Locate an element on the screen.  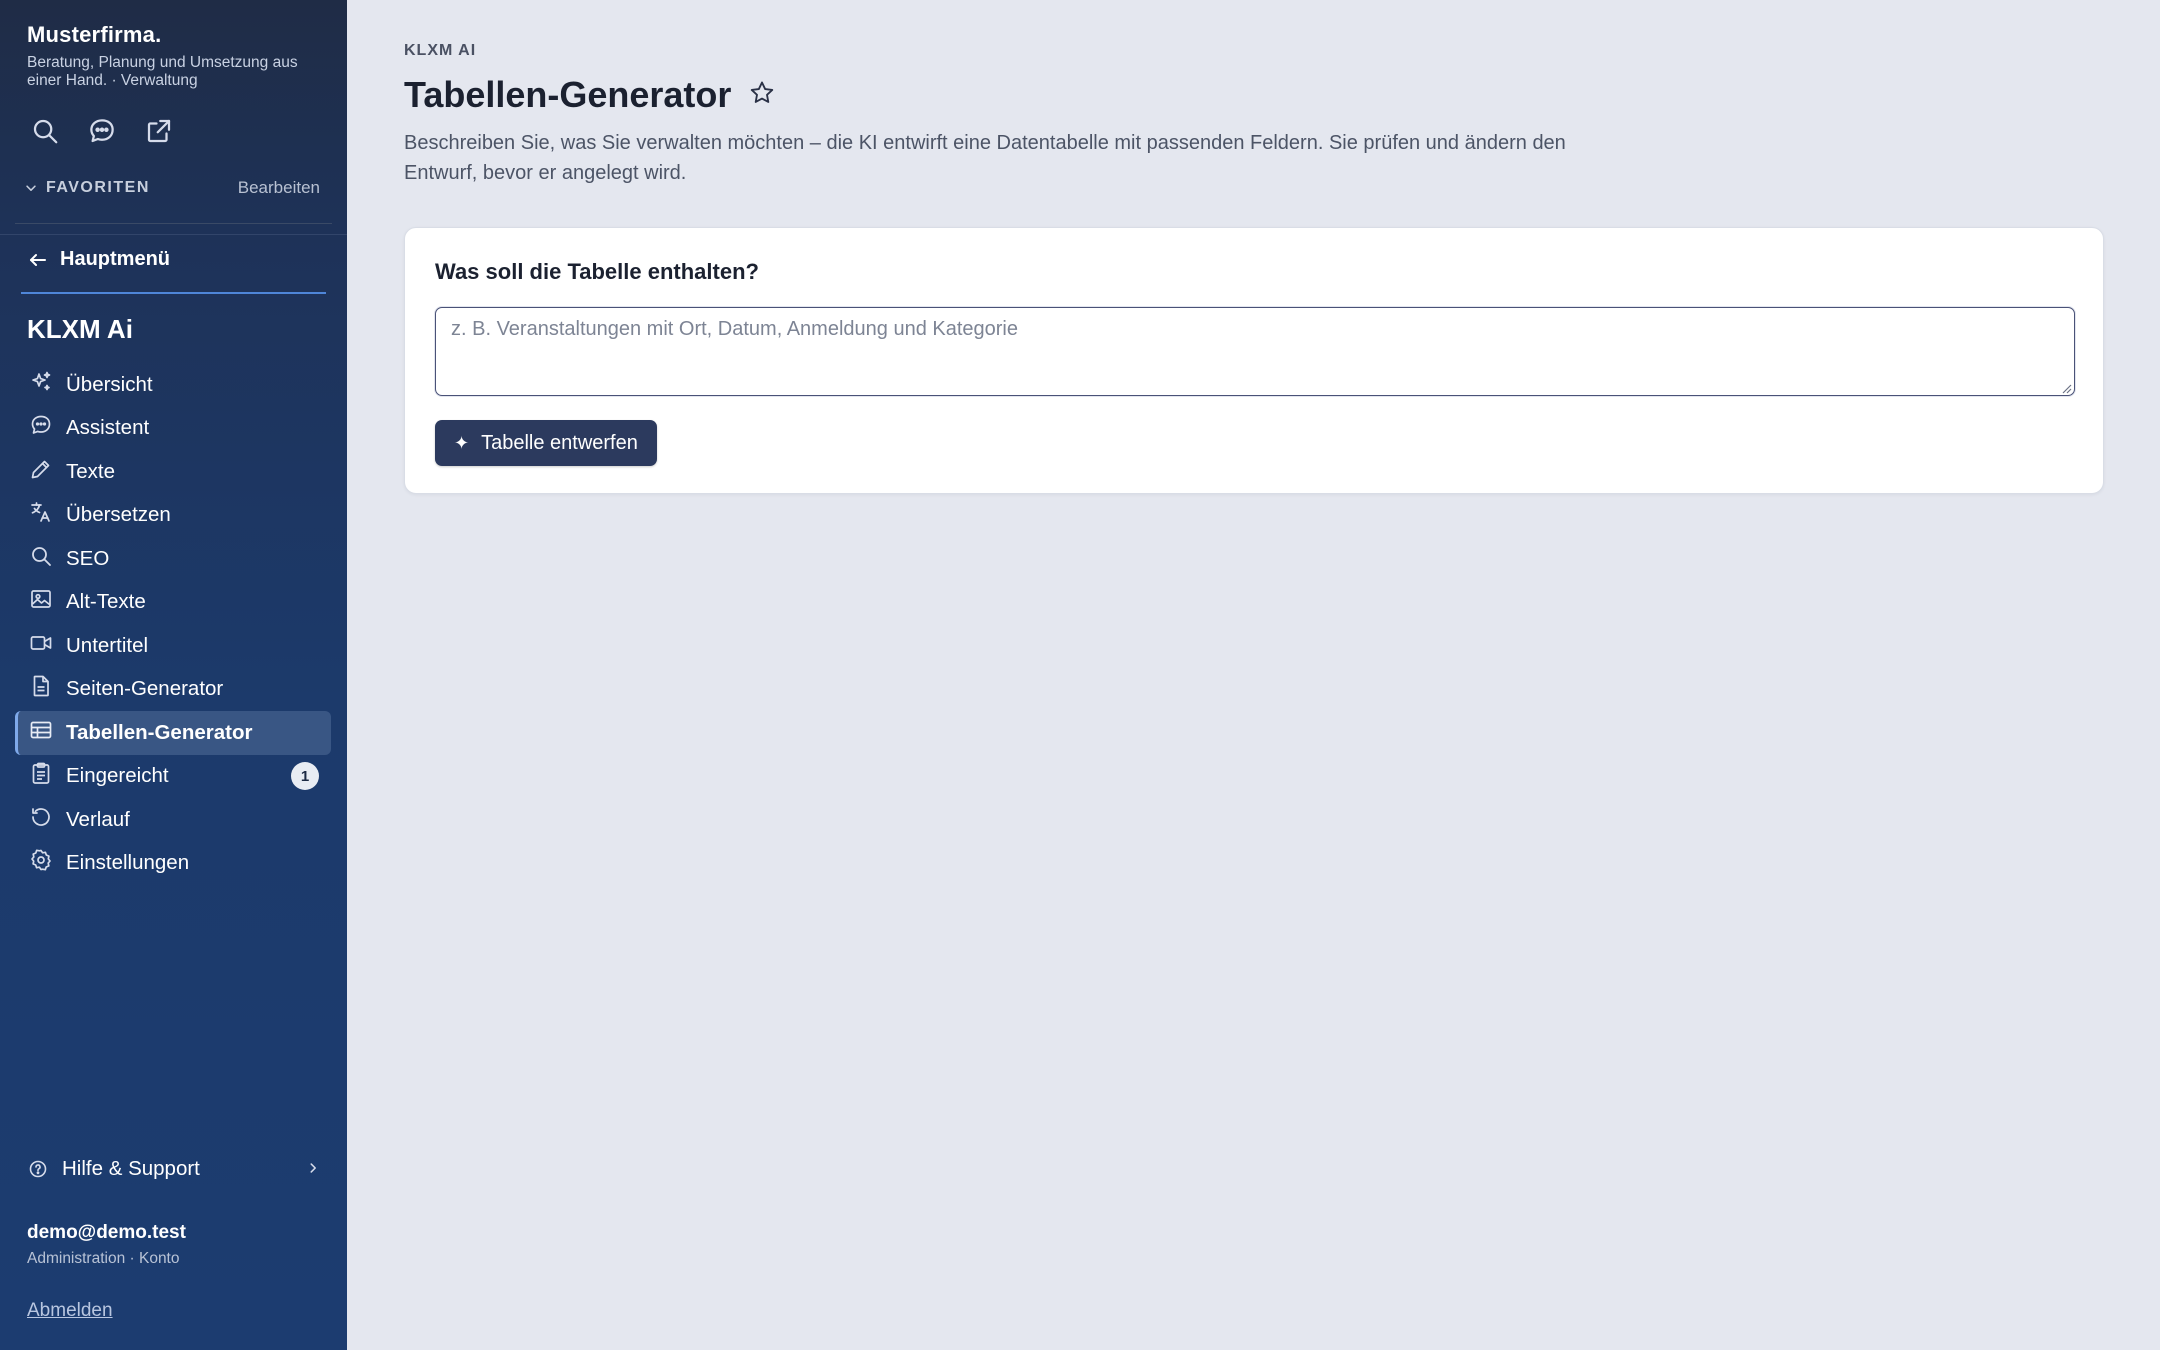
translate-icon is located at coordinates (41, 512).